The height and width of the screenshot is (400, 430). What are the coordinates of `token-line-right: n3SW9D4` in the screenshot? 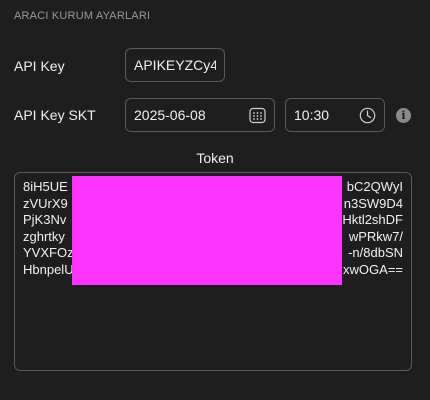 It's located at (373, 203).